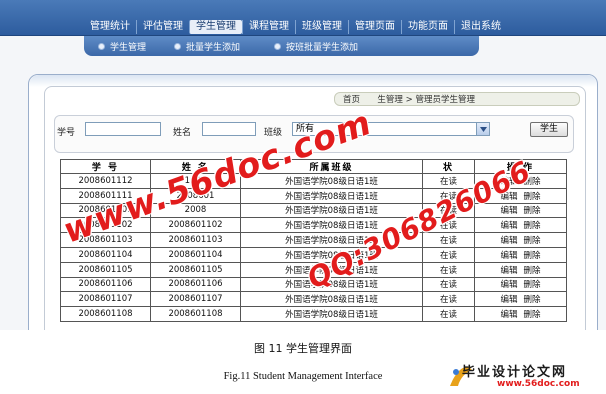  Describe the element at coordinates (457, 99) in the screenshot. I see `breadcrumb: 首页 生管理 > 管理员学生管理` at that location.